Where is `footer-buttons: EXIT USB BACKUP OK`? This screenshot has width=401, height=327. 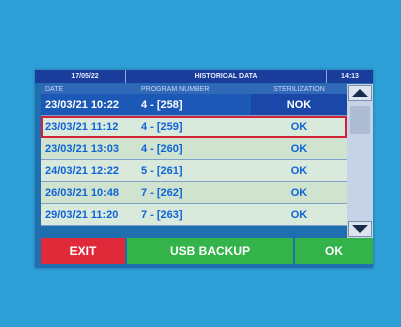
footer-buttons: EXIT USB BACKUP OK is located at coordinates (207, 251).